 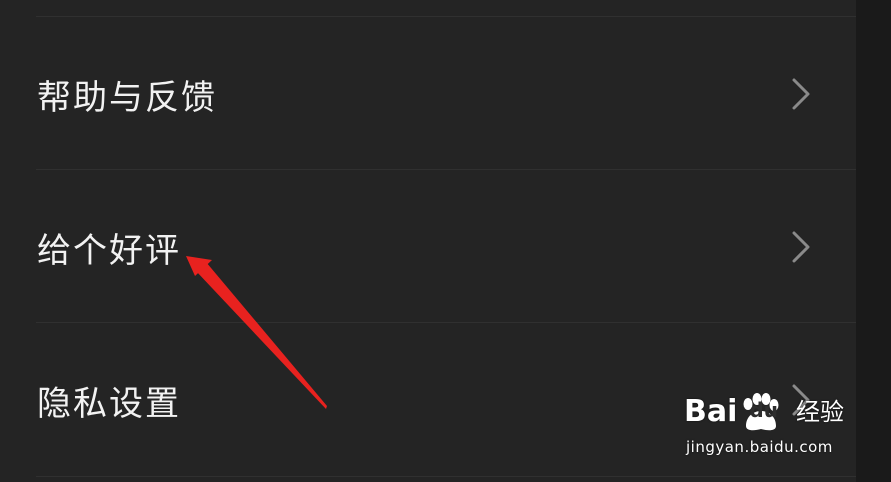 What do you see at coordinates (109, 250) in the screenshot?
I see `menu-item-label: 给个好评` at bounding box center [109, 250].